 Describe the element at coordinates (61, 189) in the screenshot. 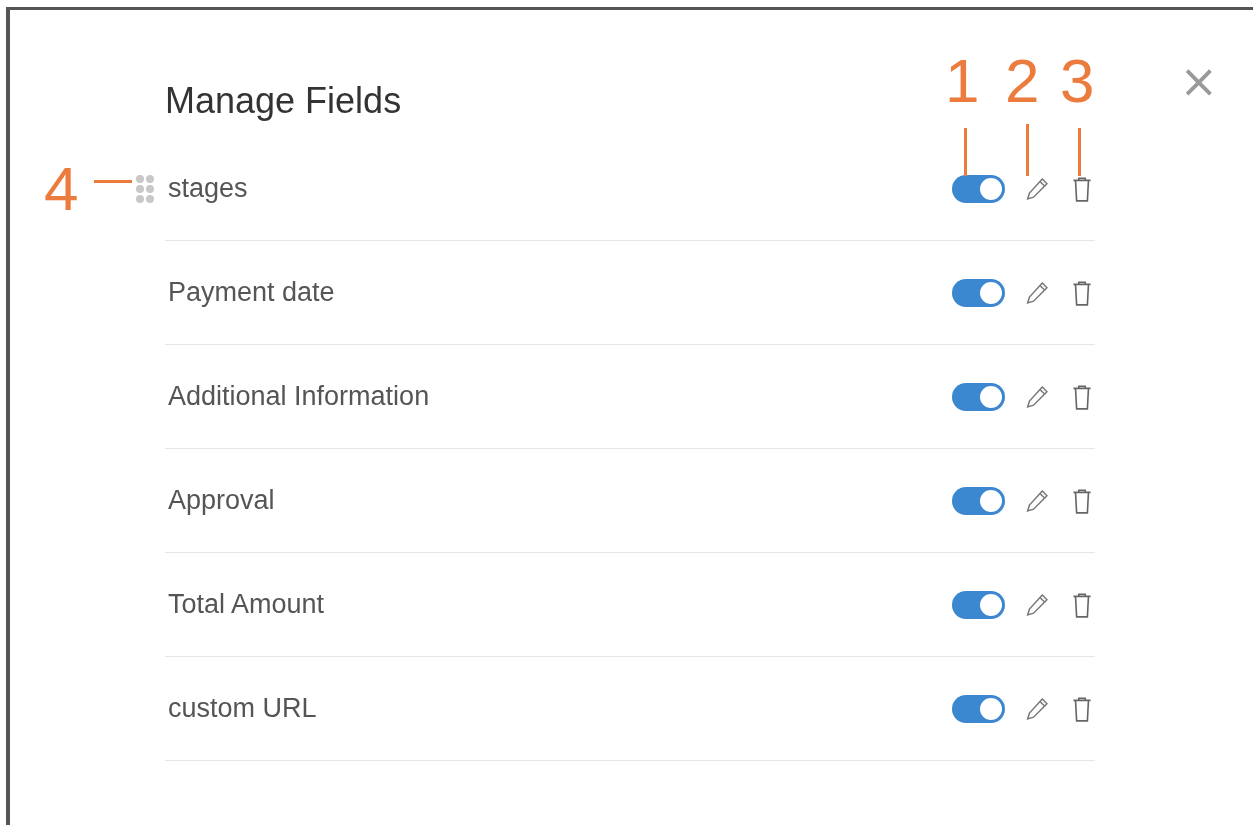

I see `callout-number: 4` at that location.